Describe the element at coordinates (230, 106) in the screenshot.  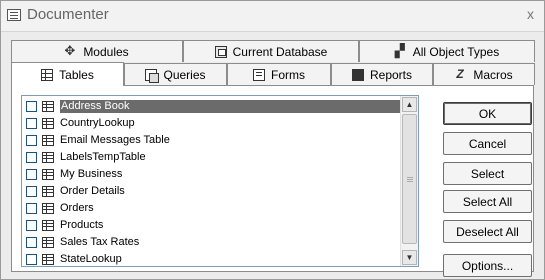
I see `item-label: Address Book` at that location.